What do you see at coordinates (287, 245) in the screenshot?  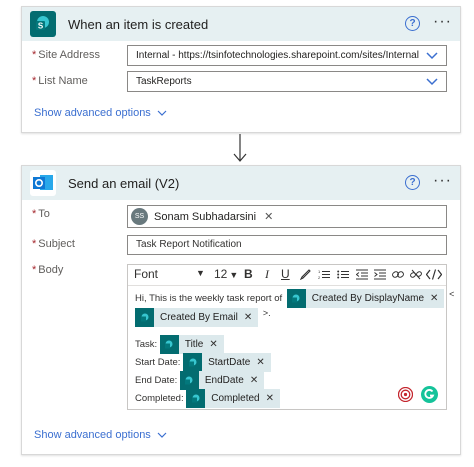 I see `subject-field: Task Report Notification` at bounding box center [287, 245].